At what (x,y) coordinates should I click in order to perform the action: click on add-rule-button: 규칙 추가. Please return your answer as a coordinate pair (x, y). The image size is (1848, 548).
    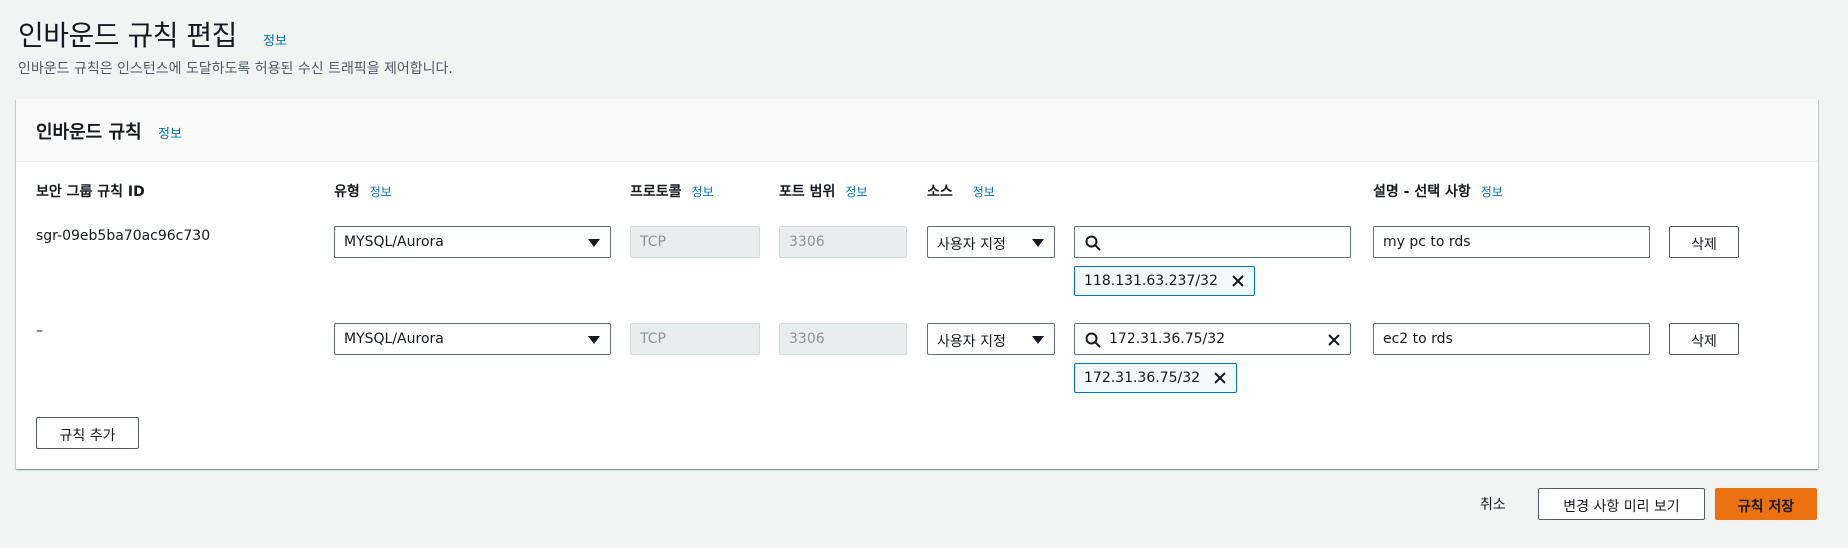
    Looking at the image, I should click on (87, 433).